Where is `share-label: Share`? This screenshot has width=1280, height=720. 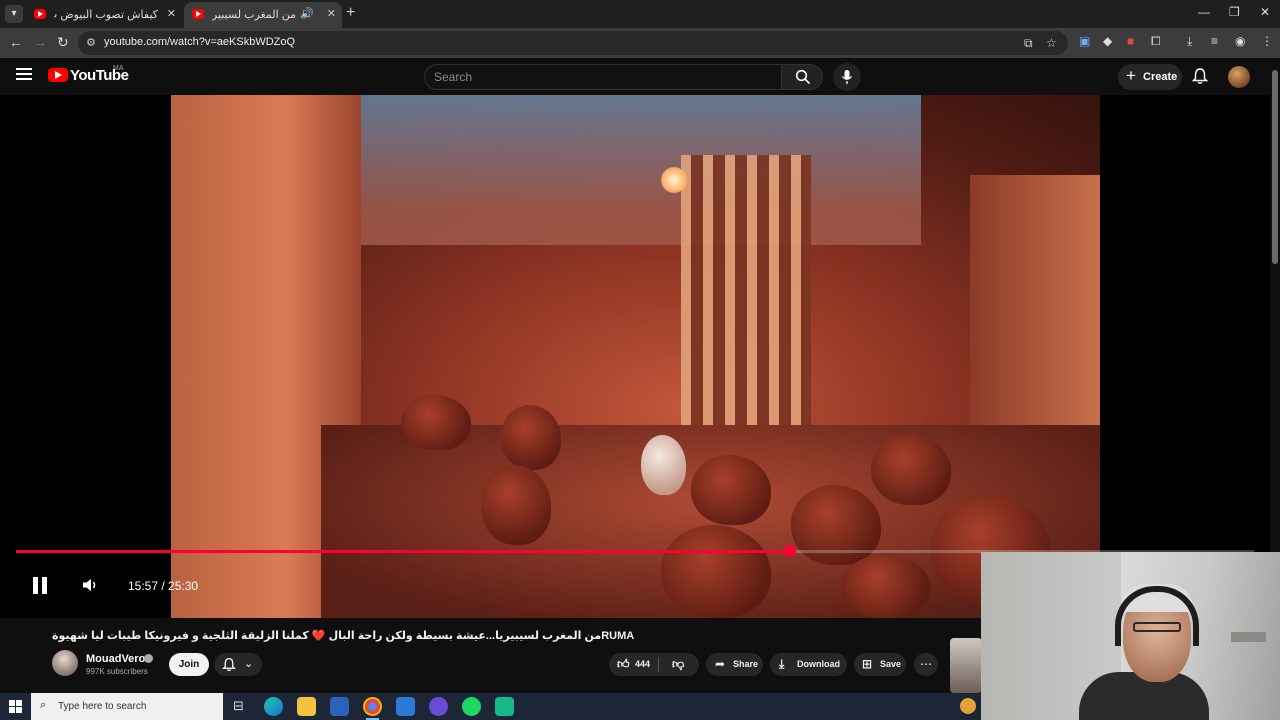 share-label: Share is located at coordinates (746, 664).